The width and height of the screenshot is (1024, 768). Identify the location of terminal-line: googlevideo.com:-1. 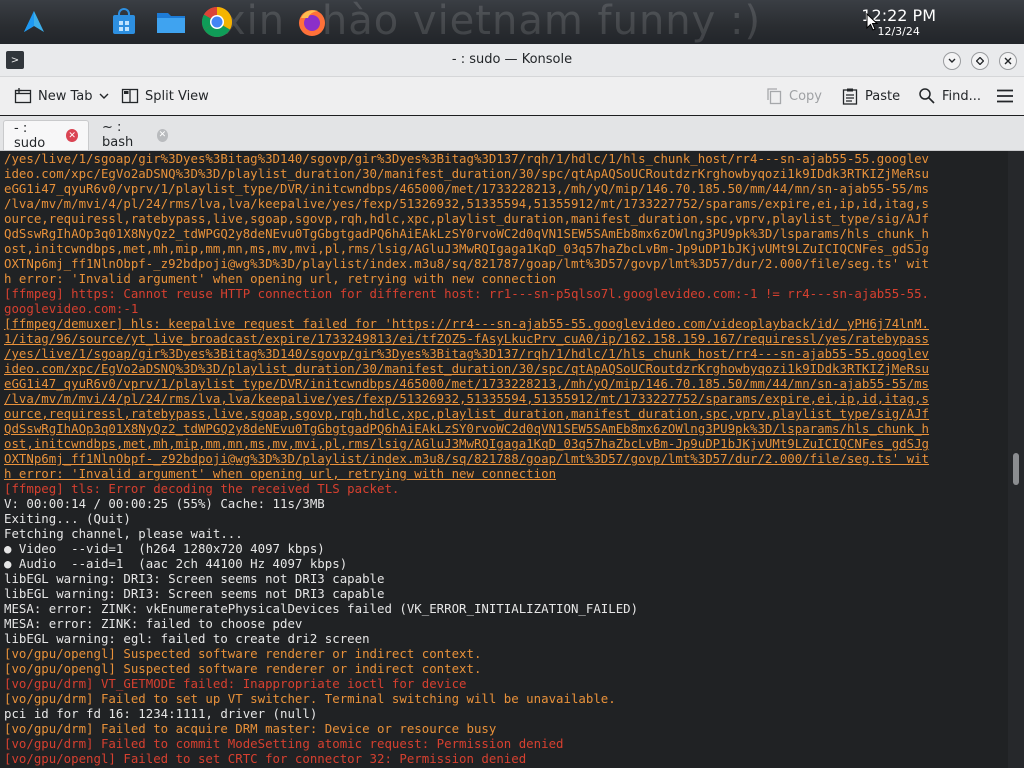
(71, 308).